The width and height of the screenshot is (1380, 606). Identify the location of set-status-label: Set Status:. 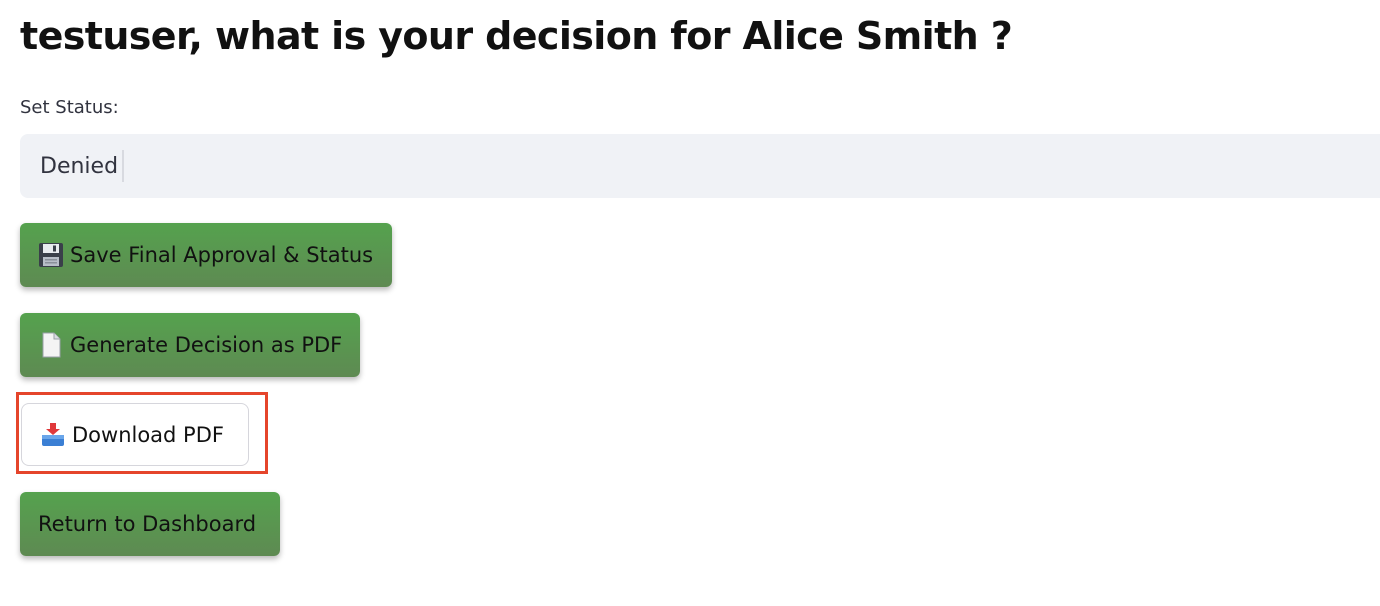
(69, 107).